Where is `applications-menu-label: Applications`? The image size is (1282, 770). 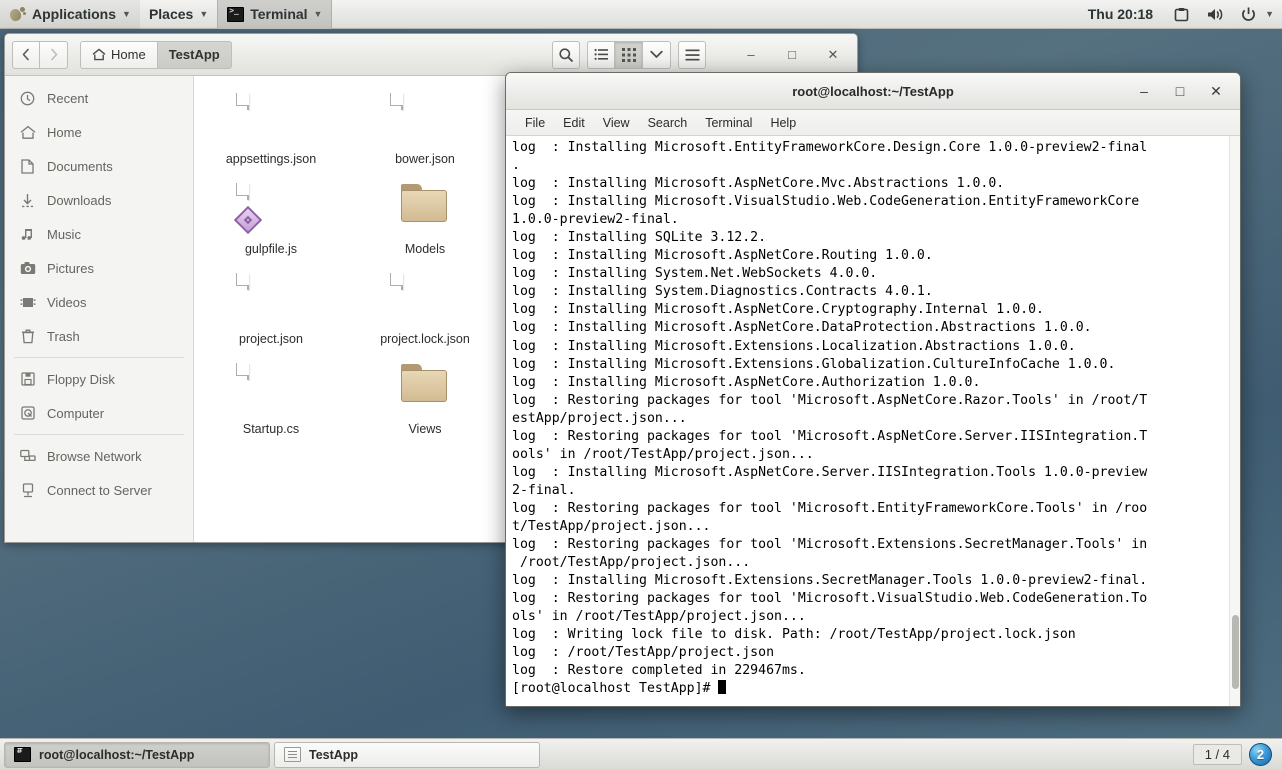
applications-menu-label: Applications is located at coordinates (74, 14).